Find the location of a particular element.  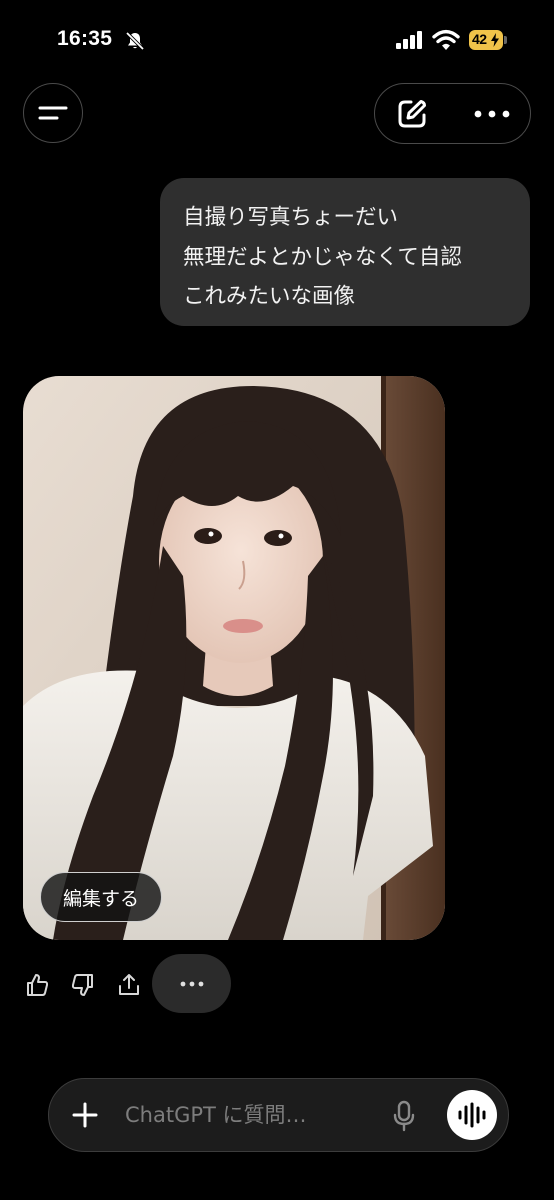

menu-button is located at coordinates (53, 113).